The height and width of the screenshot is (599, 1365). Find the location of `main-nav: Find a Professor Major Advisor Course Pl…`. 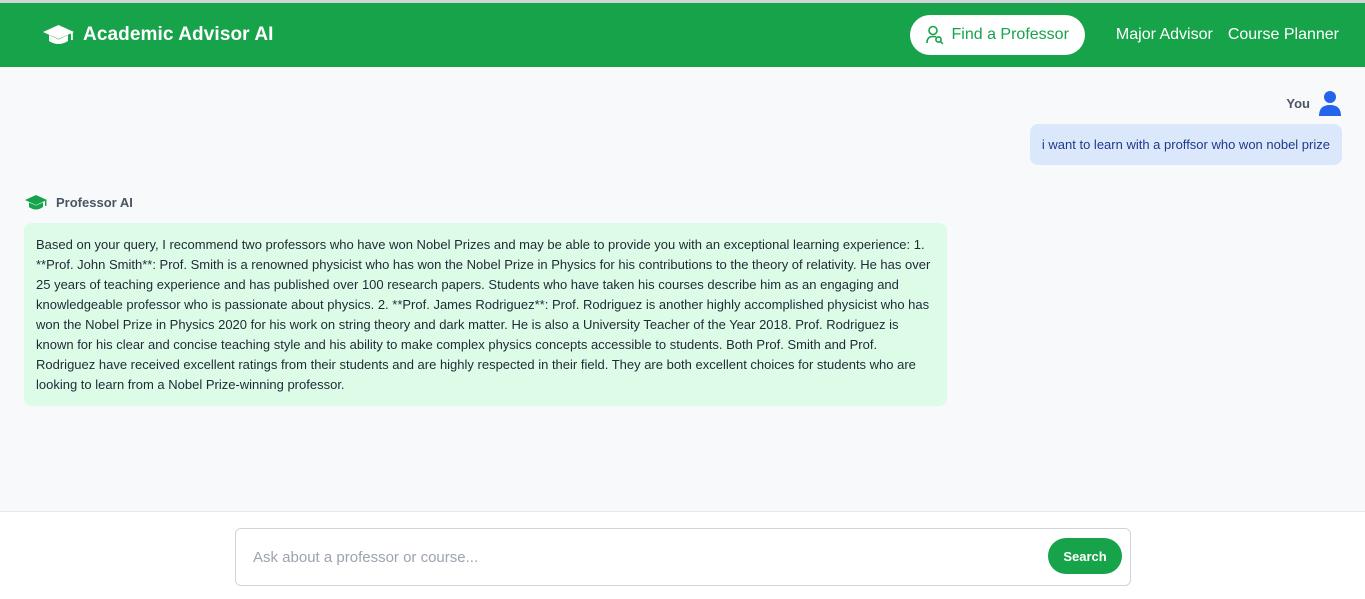

main-nav: Find a Professor Major Advisor Course Pl… is located at coordinates (1124, 35).